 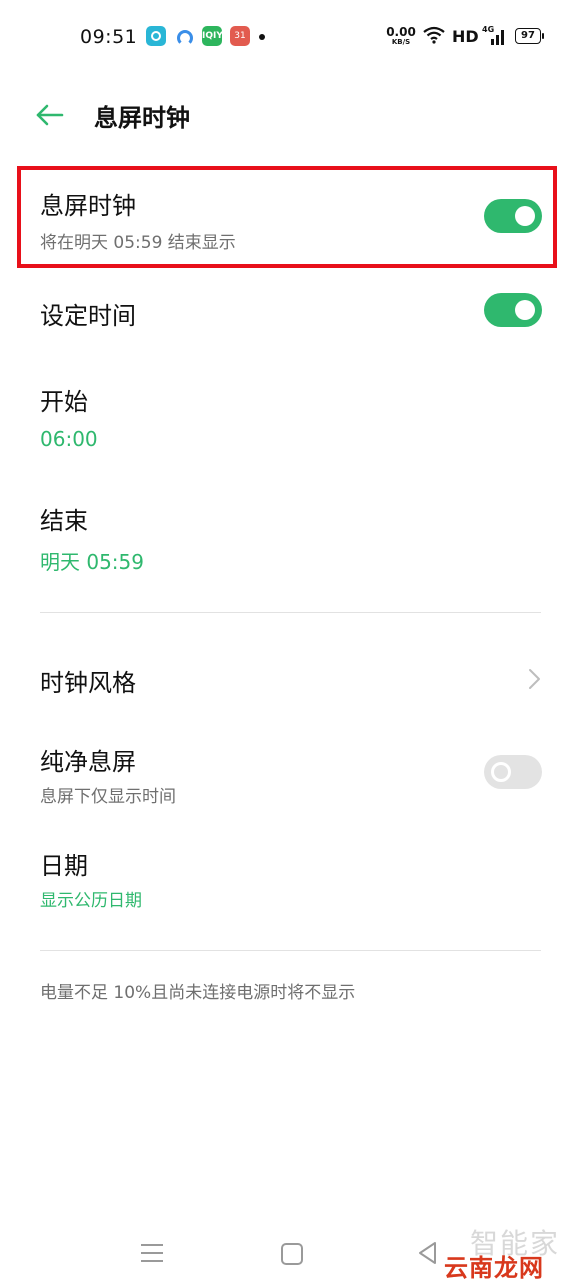 I want to click on home-icon, so click(x=292, y=1254).